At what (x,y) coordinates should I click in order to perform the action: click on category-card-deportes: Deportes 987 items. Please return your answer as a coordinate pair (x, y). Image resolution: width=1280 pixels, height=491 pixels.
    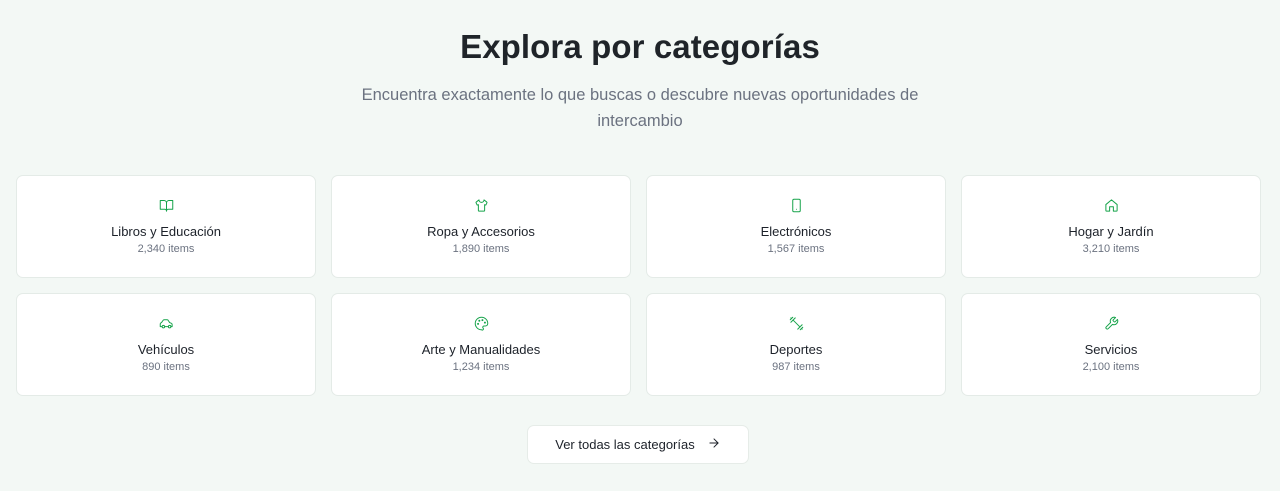
    Looking at the image, I should click on (796, 344).